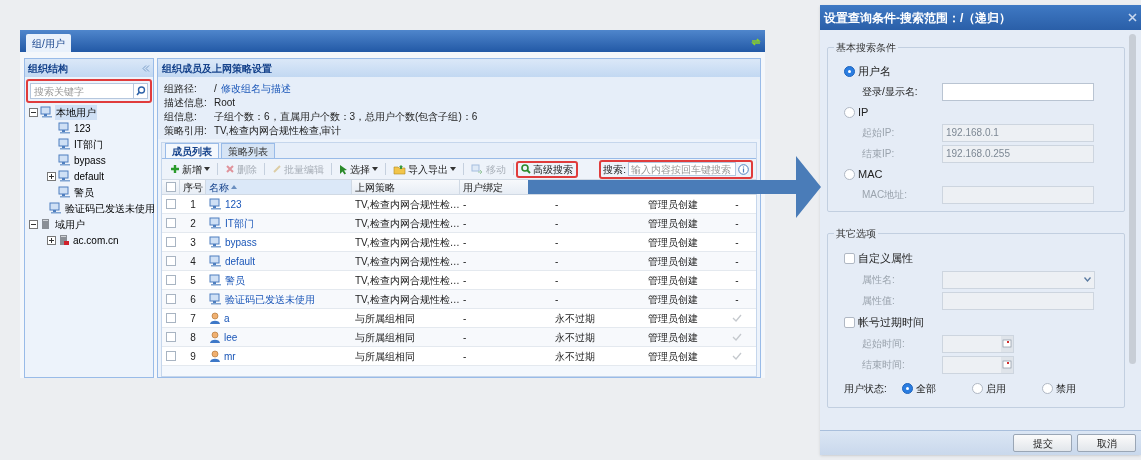 The height and width of the screenshot is (460, 1141). I want to click on column-header: 名称, so click(219, 187).